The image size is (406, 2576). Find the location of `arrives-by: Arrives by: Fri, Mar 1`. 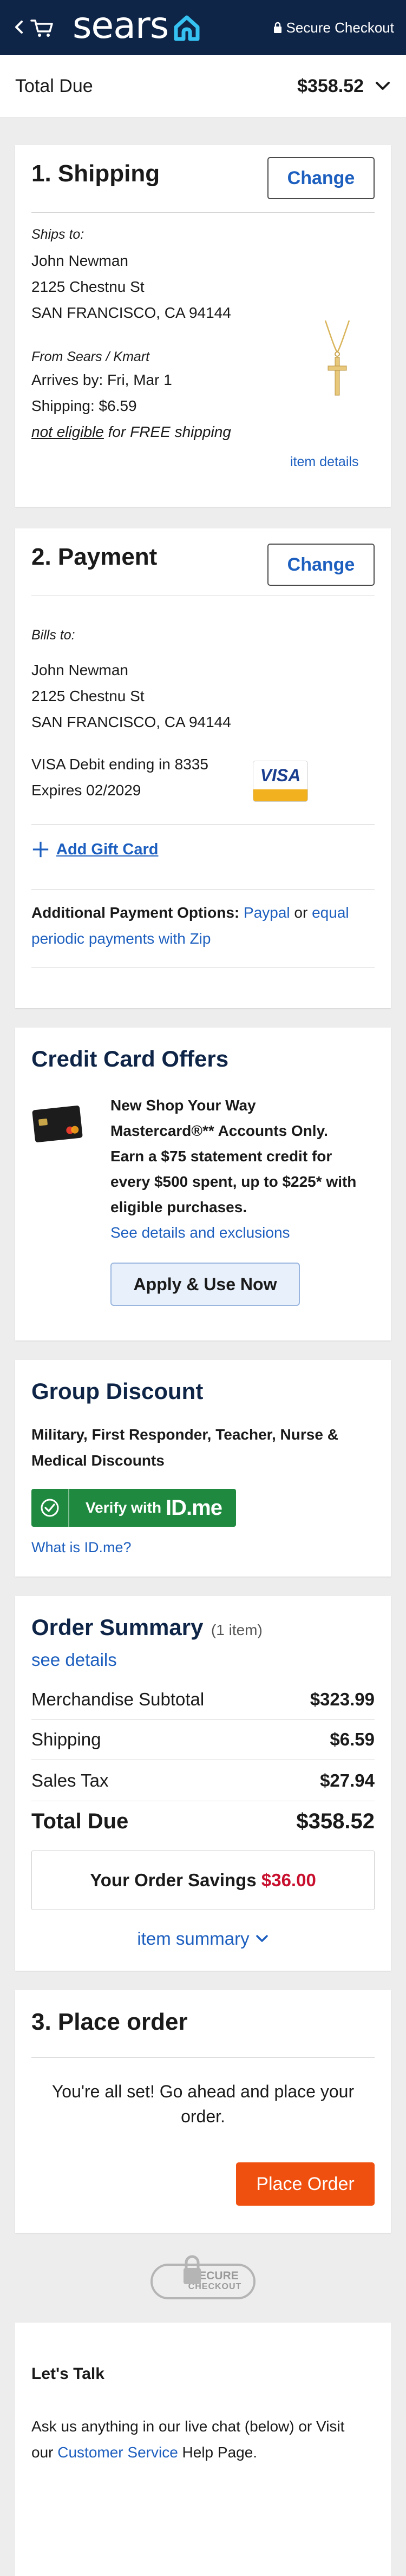

arrives-by: Arrives by: Fri, Mar 1 is located at coordinates (101, 379).